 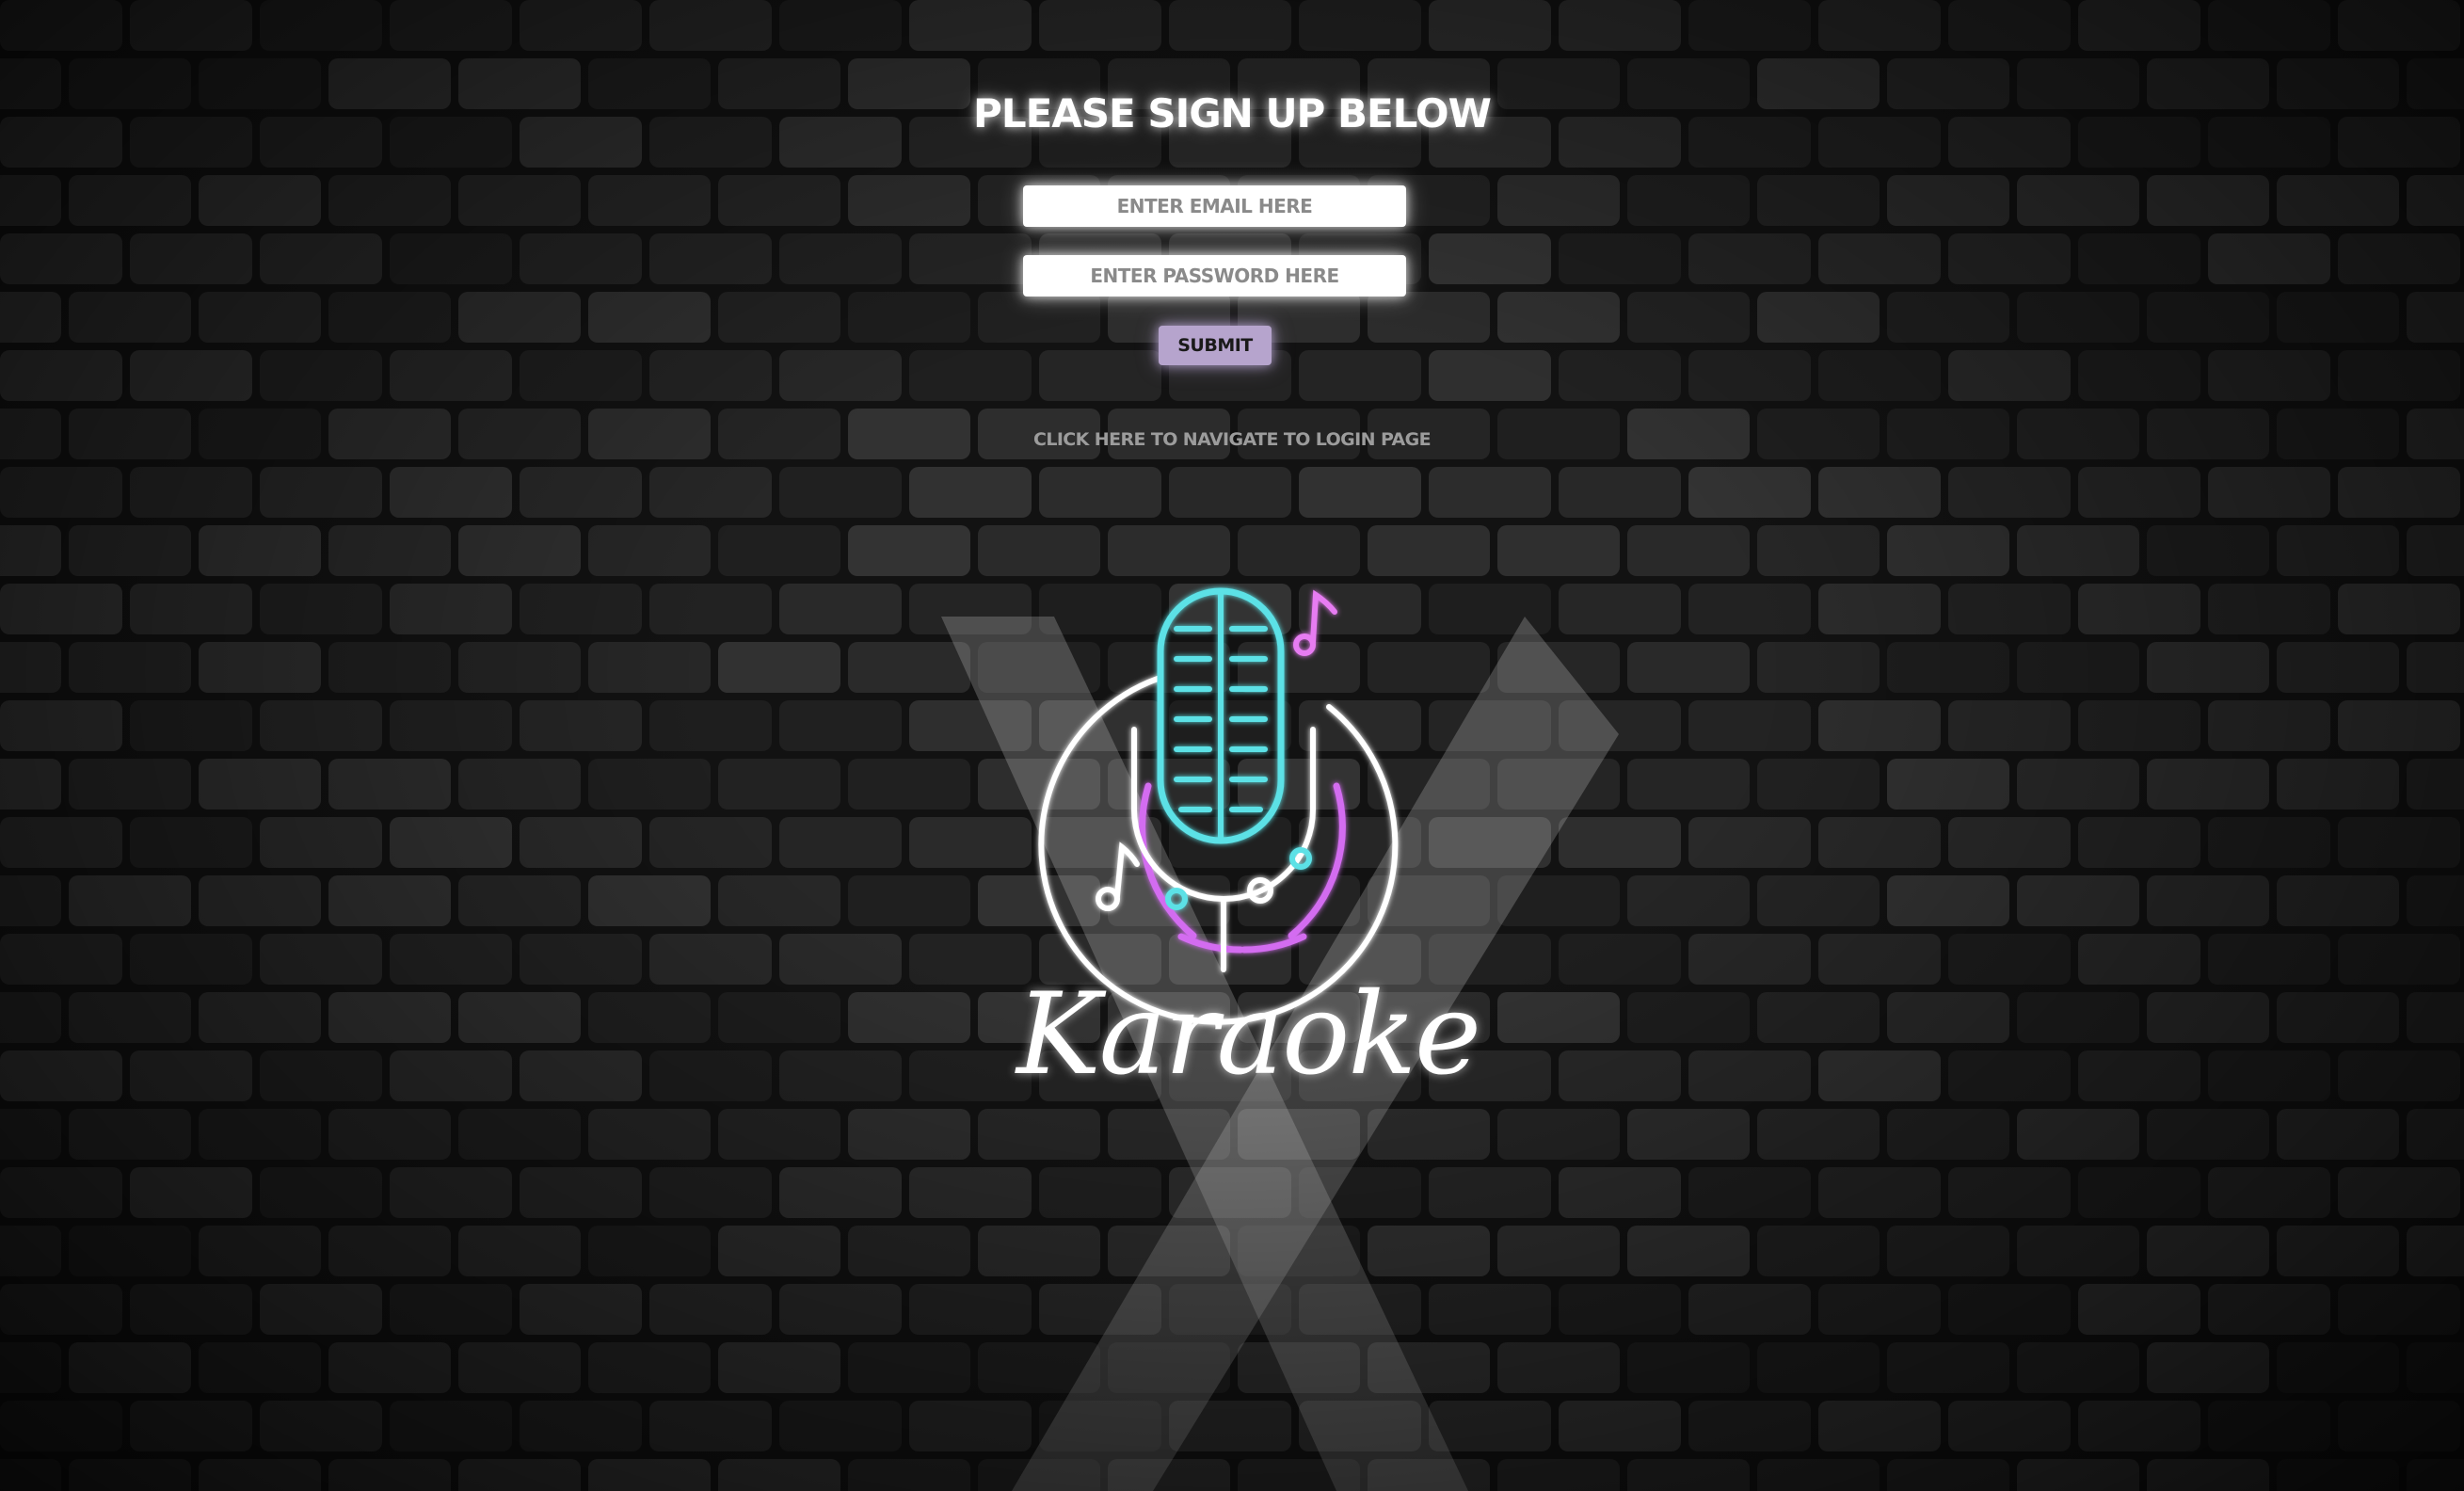 What do you see at coordinates (1232, 113) in the screenshot?
I see `page-title: PLEASE SIGN UP BELOW` at bounding box center [1232, 113].